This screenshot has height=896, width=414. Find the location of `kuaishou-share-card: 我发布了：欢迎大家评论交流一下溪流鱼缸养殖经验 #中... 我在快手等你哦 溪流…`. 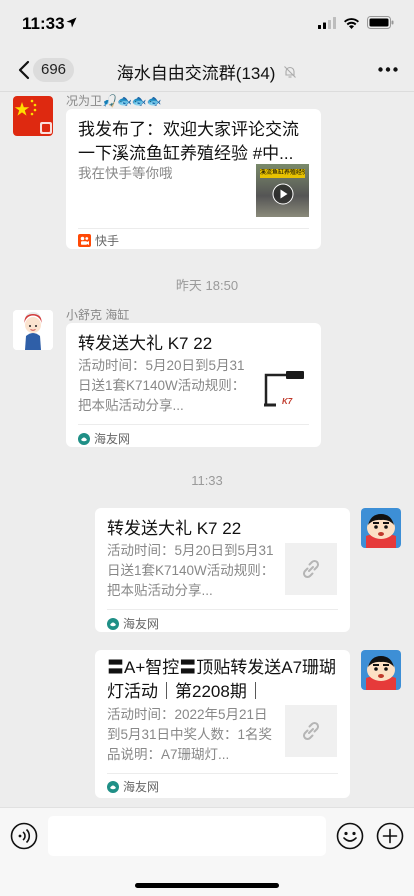

kuaishou-share-card: 我发布了：欢迎大家评论交流一下溪流鱼缸养殖经验 #中... 我在快手等你哦 溪流… is located at coordinates (193, 179).